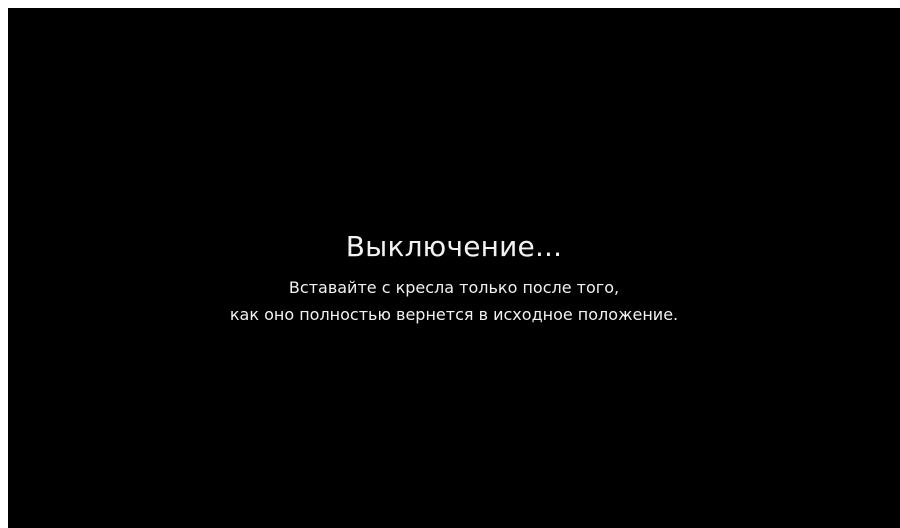 The height and width of the screenshot is (528, 900). What do you see at coordinates (454, 287) in the screenshot?
I see `instruction-line-1: Вставайте с кресла только после того,` at bounding box center [454, 287].